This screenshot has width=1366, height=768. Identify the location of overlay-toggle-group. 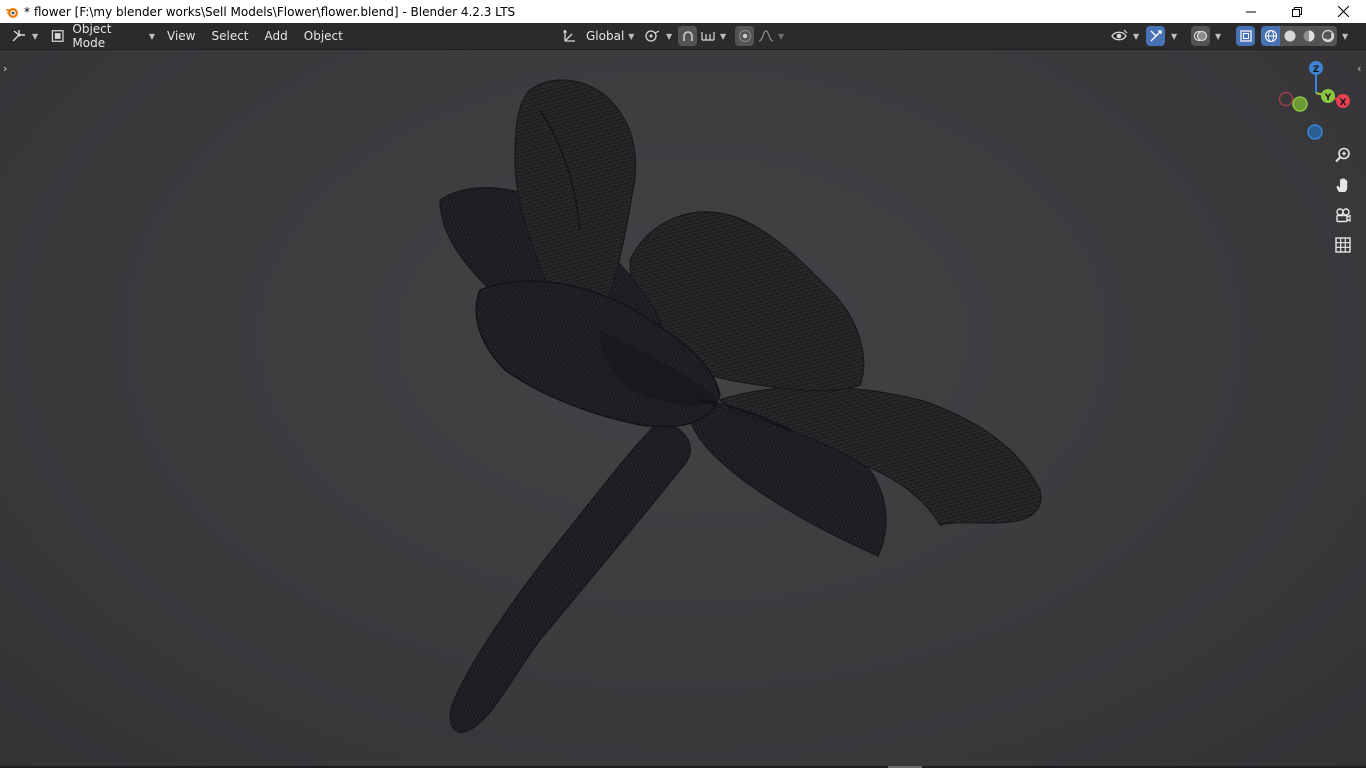
(1200, 36).